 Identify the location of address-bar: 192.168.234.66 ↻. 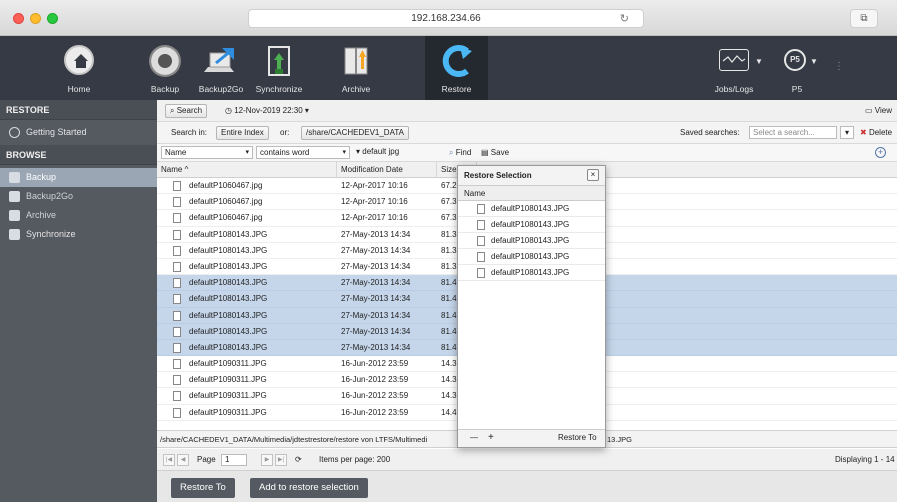
(446, 18).